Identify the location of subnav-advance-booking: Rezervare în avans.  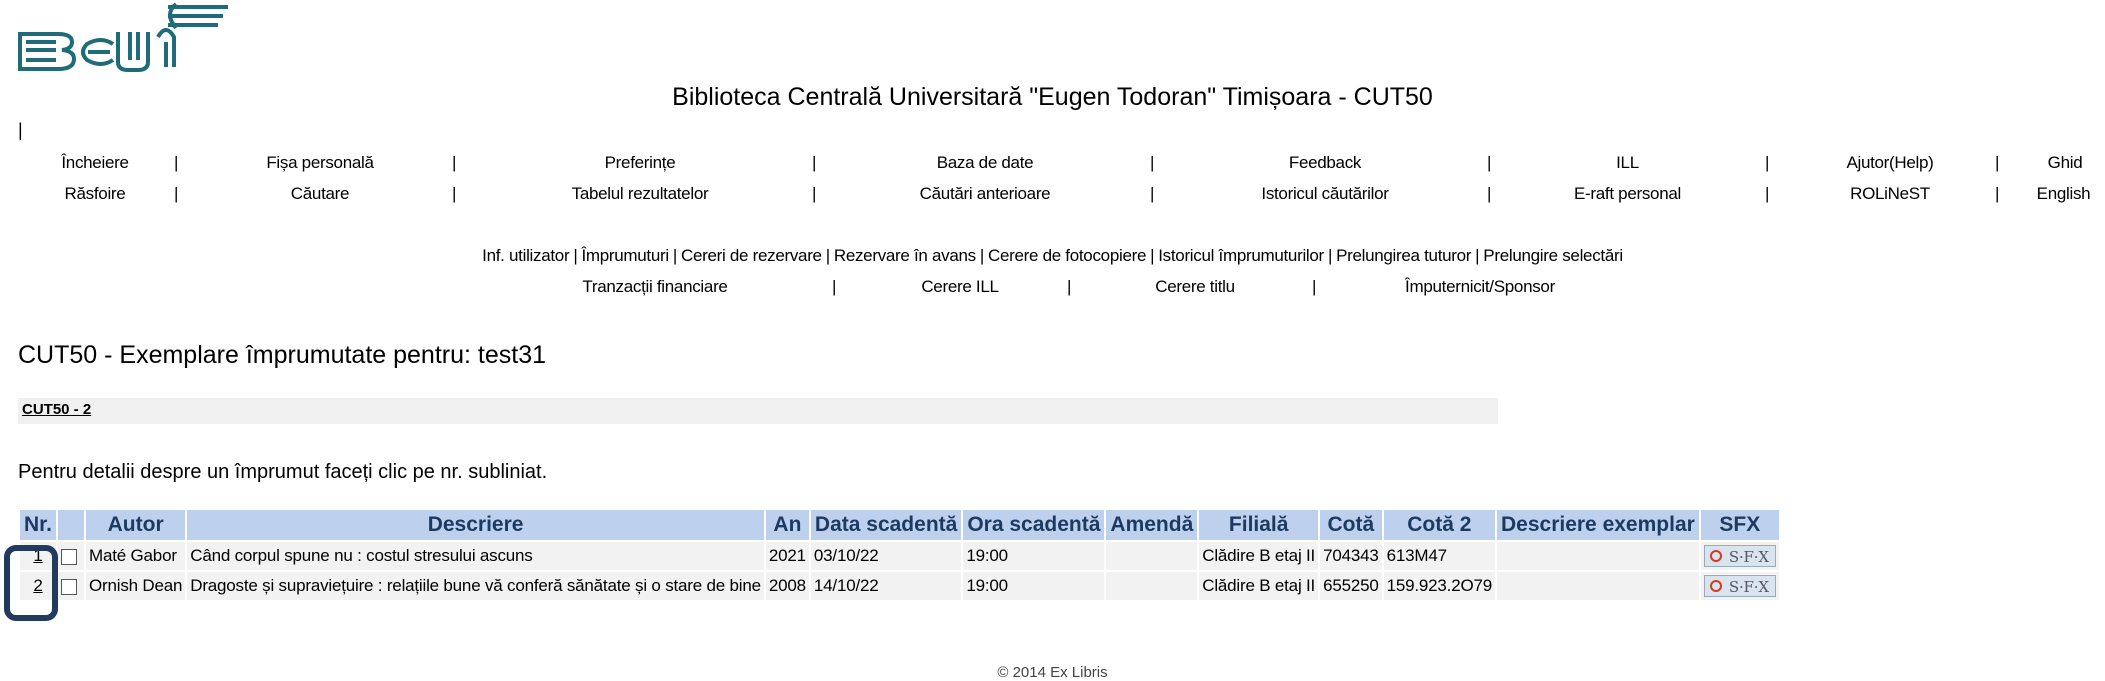
(905, 255).